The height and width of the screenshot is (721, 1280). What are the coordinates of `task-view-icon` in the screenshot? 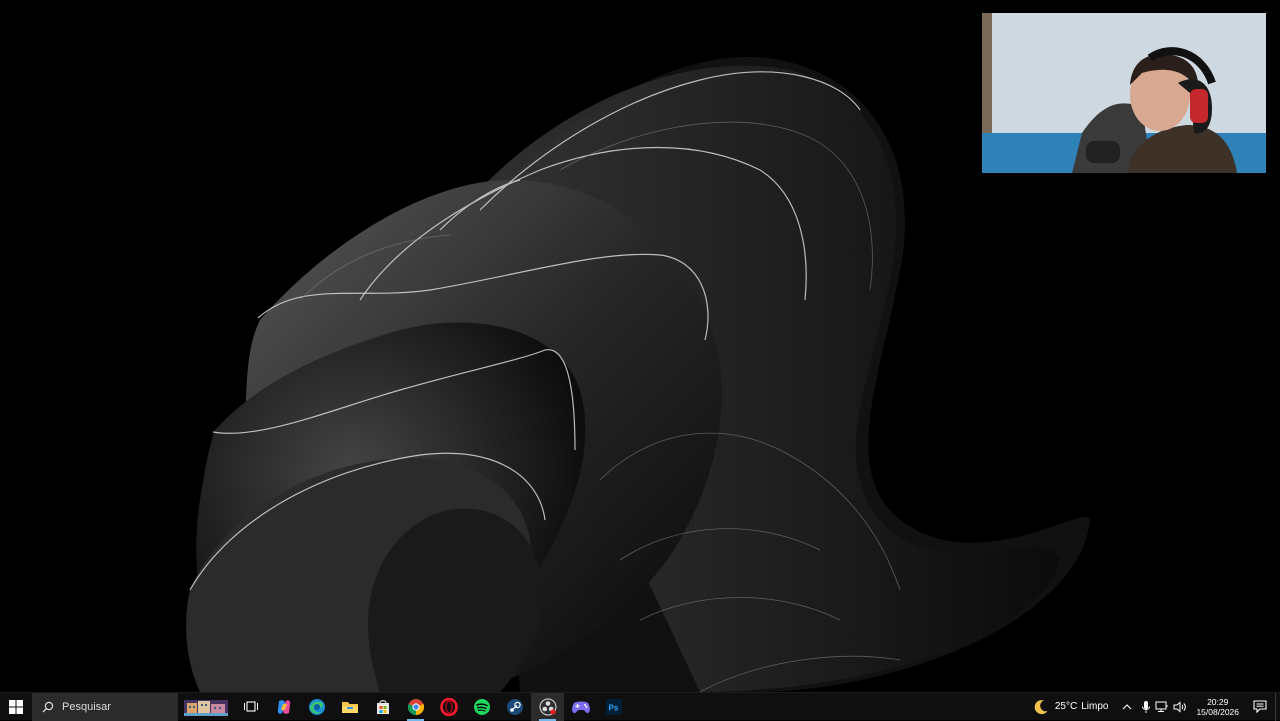 It's located at (250, 706).